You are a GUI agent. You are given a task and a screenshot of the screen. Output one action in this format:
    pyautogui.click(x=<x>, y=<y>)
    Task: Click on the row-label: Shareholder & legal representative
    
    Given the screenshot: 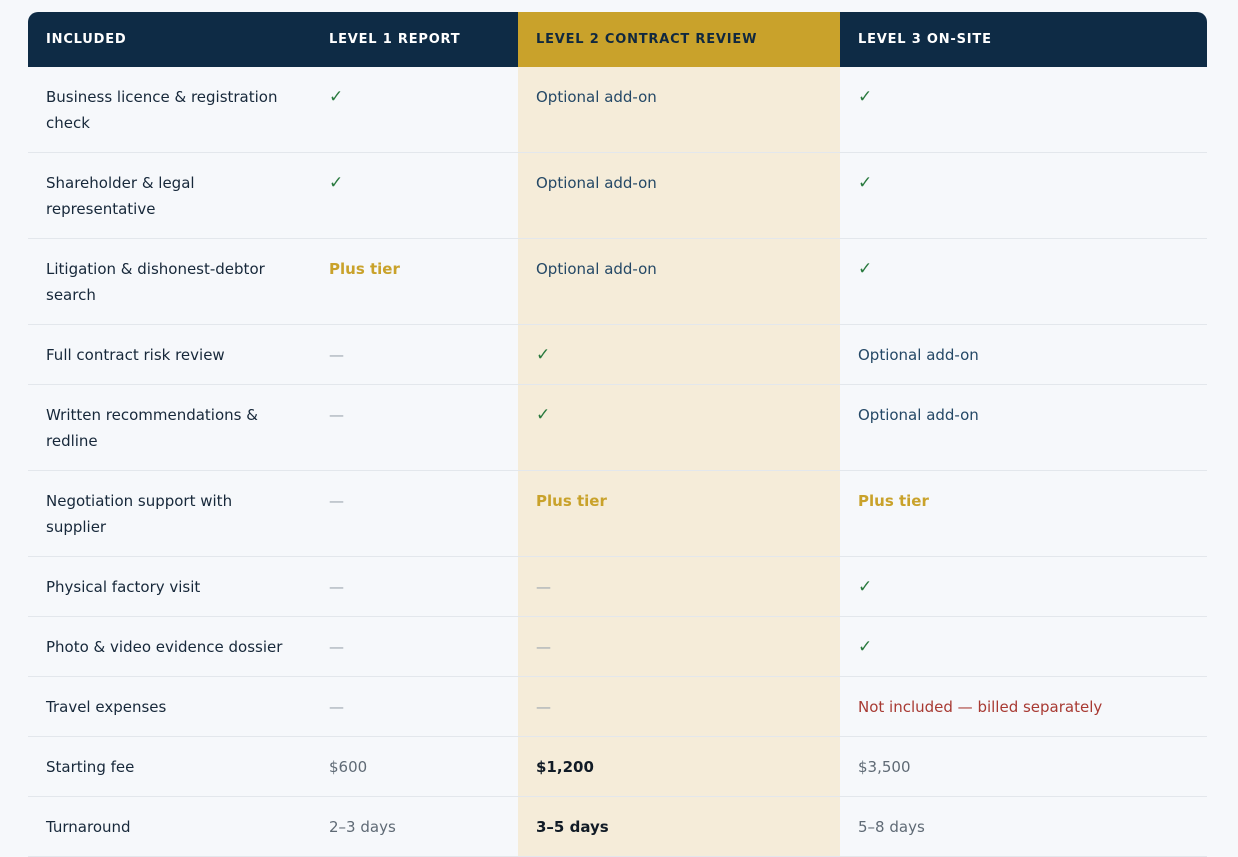 What is the action you would take?
    pyautogui.click(x=169, y=195)
    